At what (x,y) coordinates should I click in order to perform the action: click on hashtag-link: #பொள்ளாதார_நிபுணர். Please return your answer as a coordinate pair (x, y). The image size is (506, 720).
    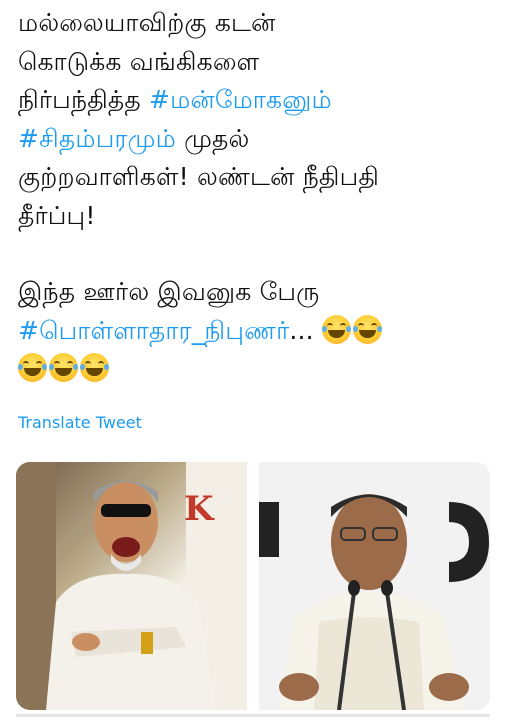
    Looking at the image, I should click on (153, 330).